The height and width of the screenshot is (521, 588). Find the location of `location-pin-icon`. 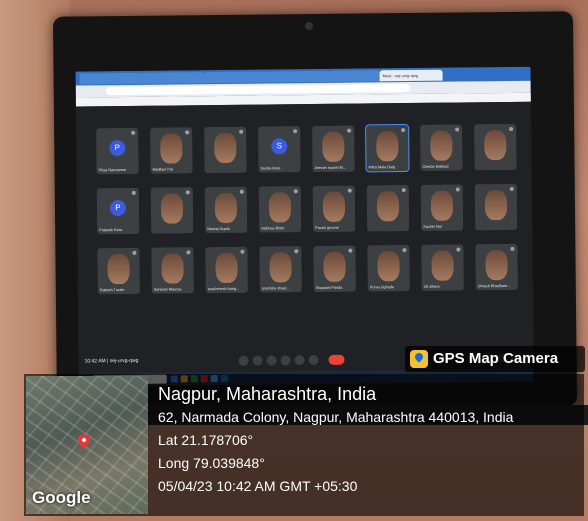

location-pin-icon is located at coordinates (84, 440).